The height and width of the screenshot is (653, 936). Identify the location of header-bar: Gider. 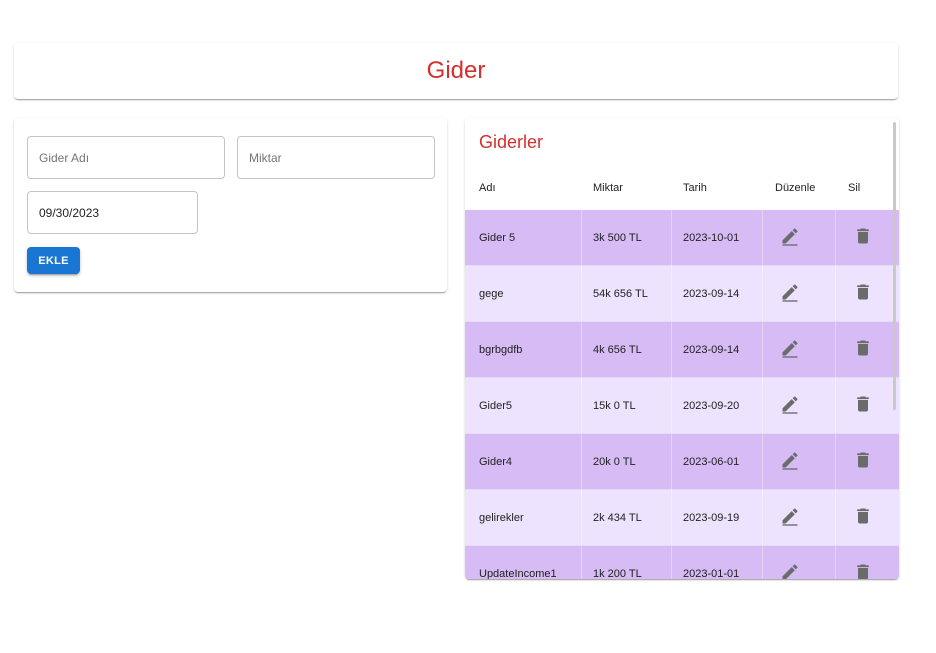
(456, 71).